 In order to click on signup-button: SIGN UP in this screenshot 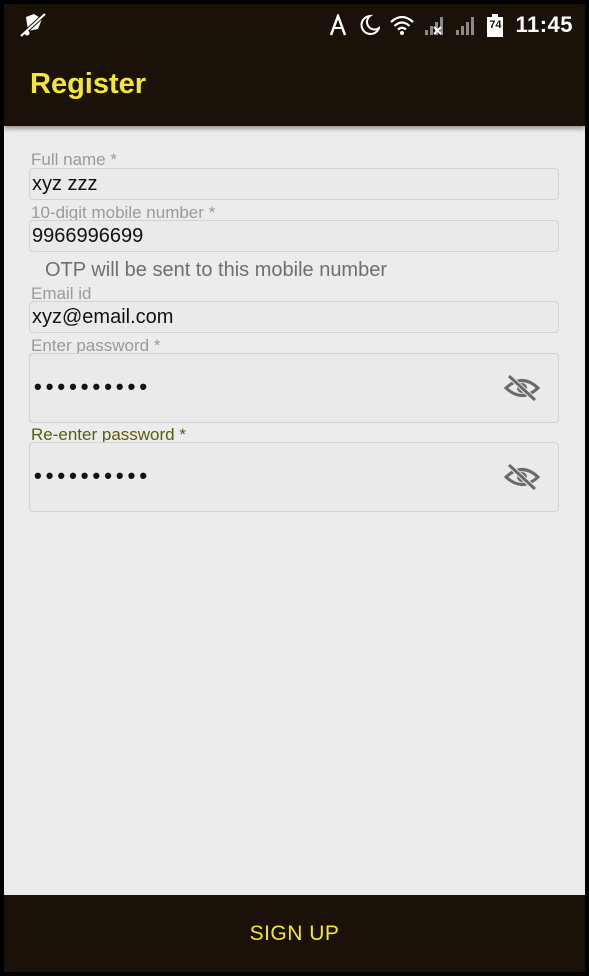, I will do `click(295, 934)`.